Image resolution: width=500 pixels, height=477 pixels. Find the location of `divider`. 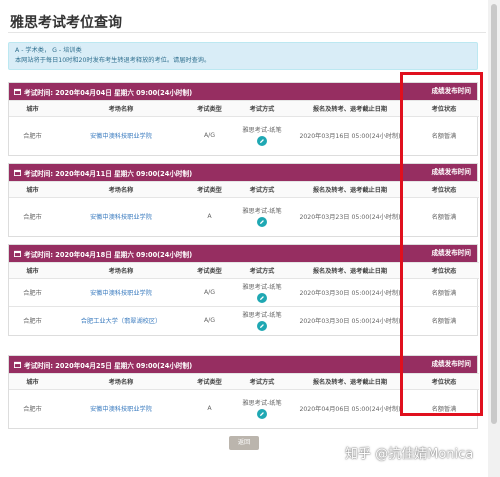

divider is located at coordinates (247, 32).